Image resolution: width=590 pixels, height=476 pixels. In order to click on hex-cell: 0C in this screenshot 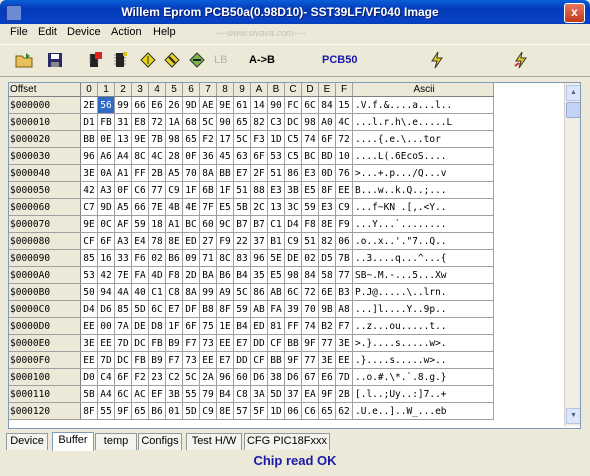, I will do `click(106, 224)`.